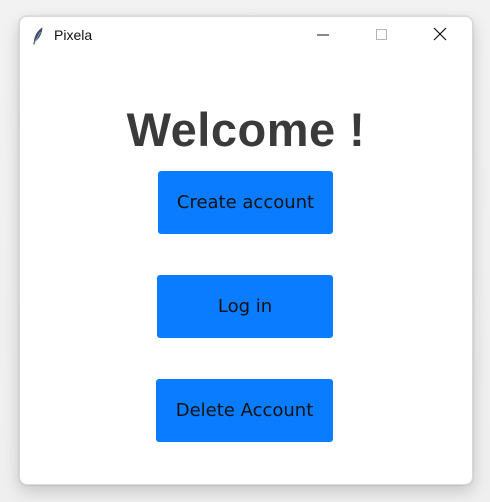 This screenshot has height=502, width=490. Describe the element at coordinates (245, 202) in the screenshot. I see `create-account-button: Create account` at that location.